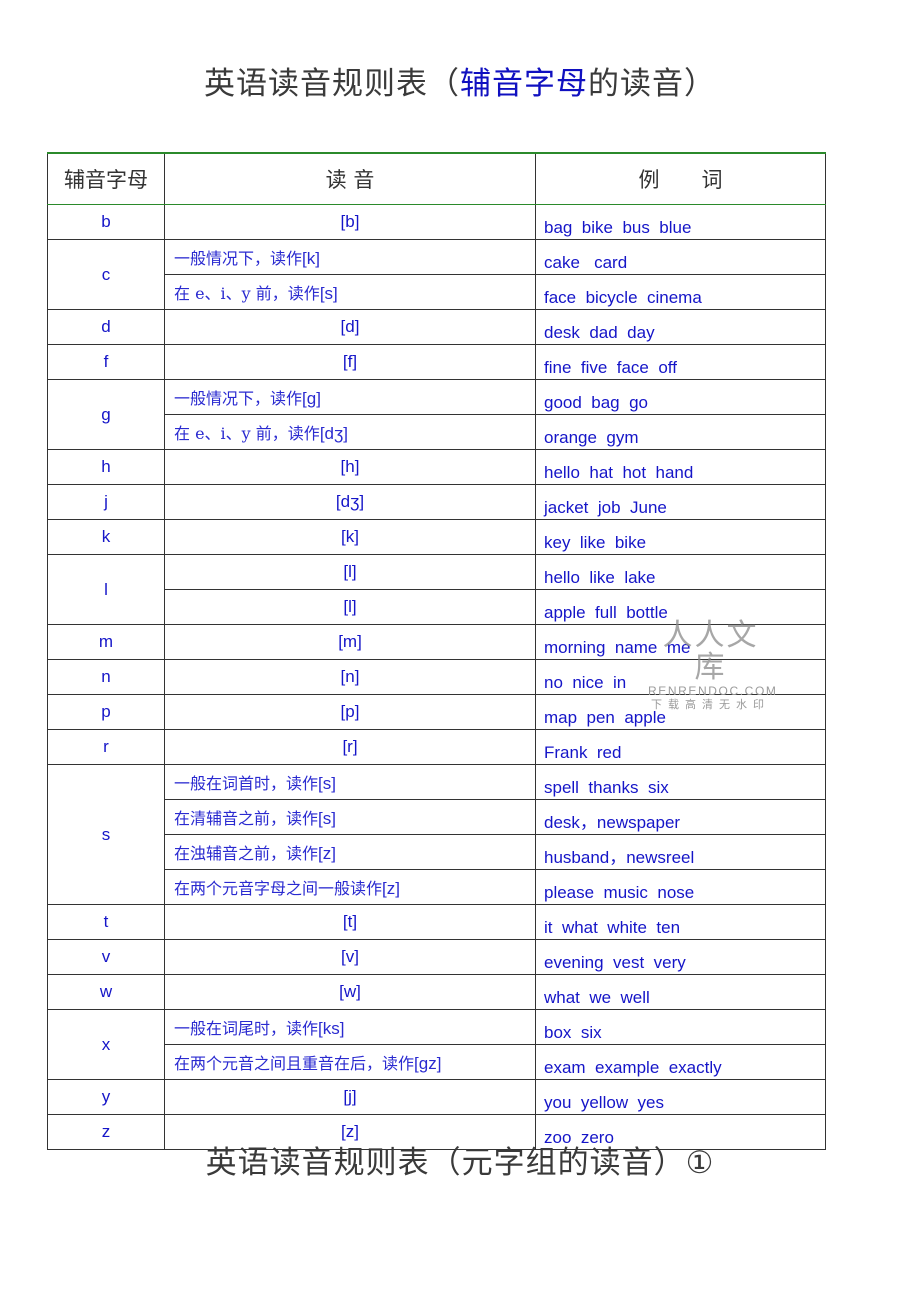 This screenshot has height=1302, width=920. I want to click on rule-text: 一般在词首时，读作, so click(246, 783).